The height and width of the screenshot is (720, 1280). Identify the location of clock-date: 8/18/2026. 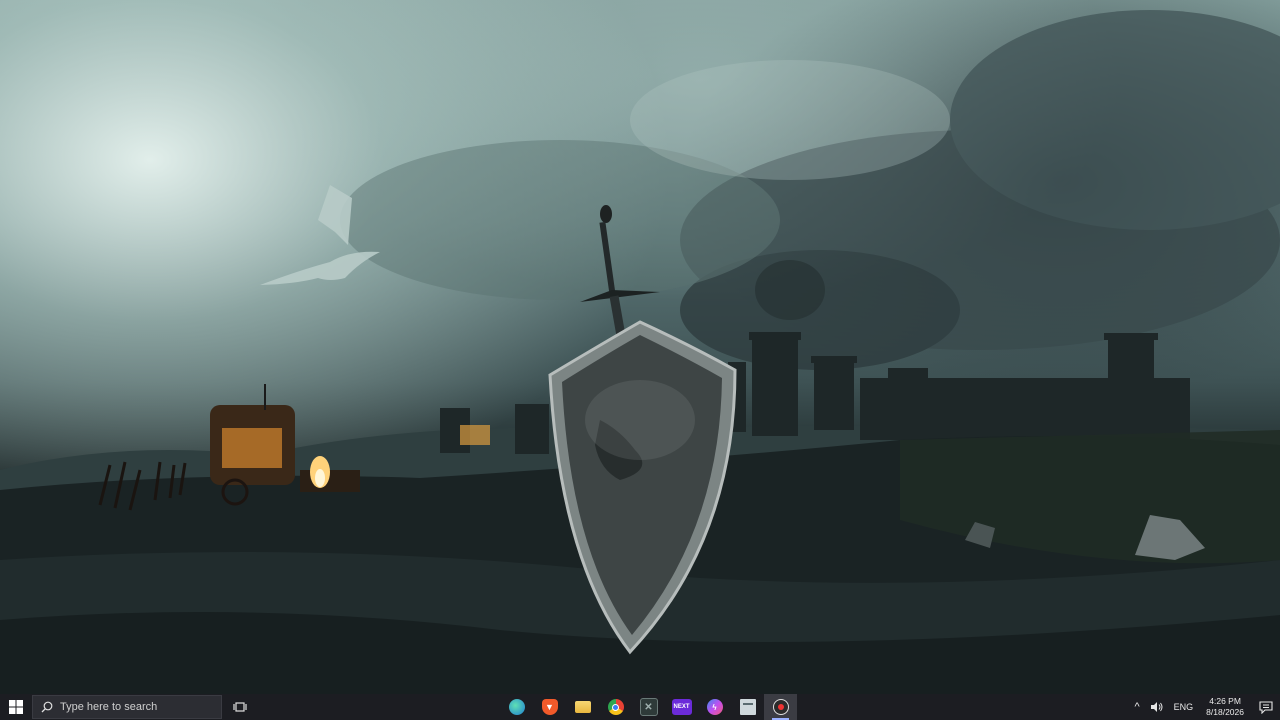
(1225, 712).